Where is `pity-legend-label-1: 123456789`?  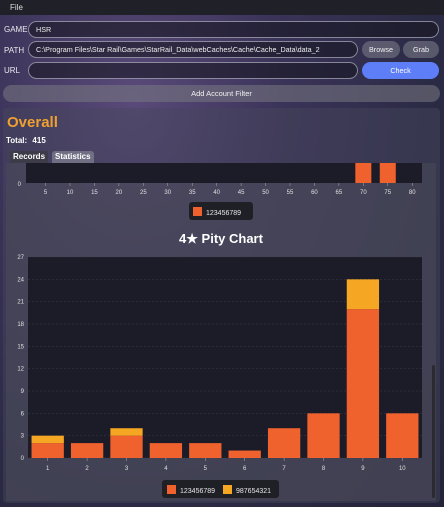 pity-legend-label-1: 123456789 is located at coordinates (197, 491).